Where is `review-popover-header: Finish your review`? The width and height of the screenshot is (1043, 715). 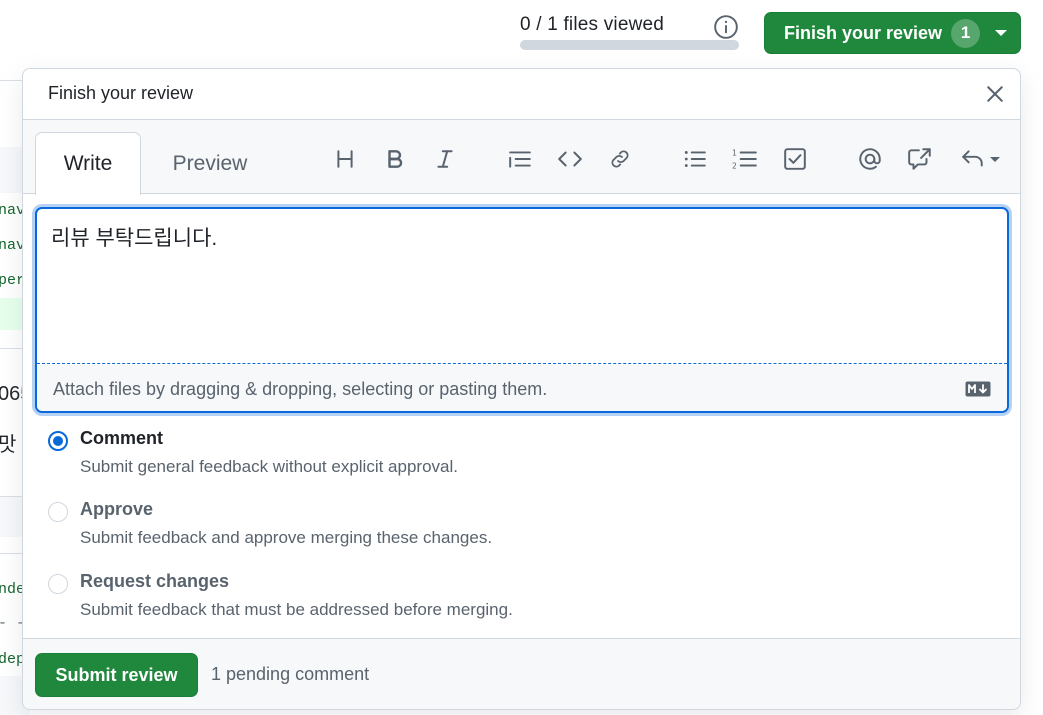
review-popover-header: Finish your review is located at coordinates (521, 94).